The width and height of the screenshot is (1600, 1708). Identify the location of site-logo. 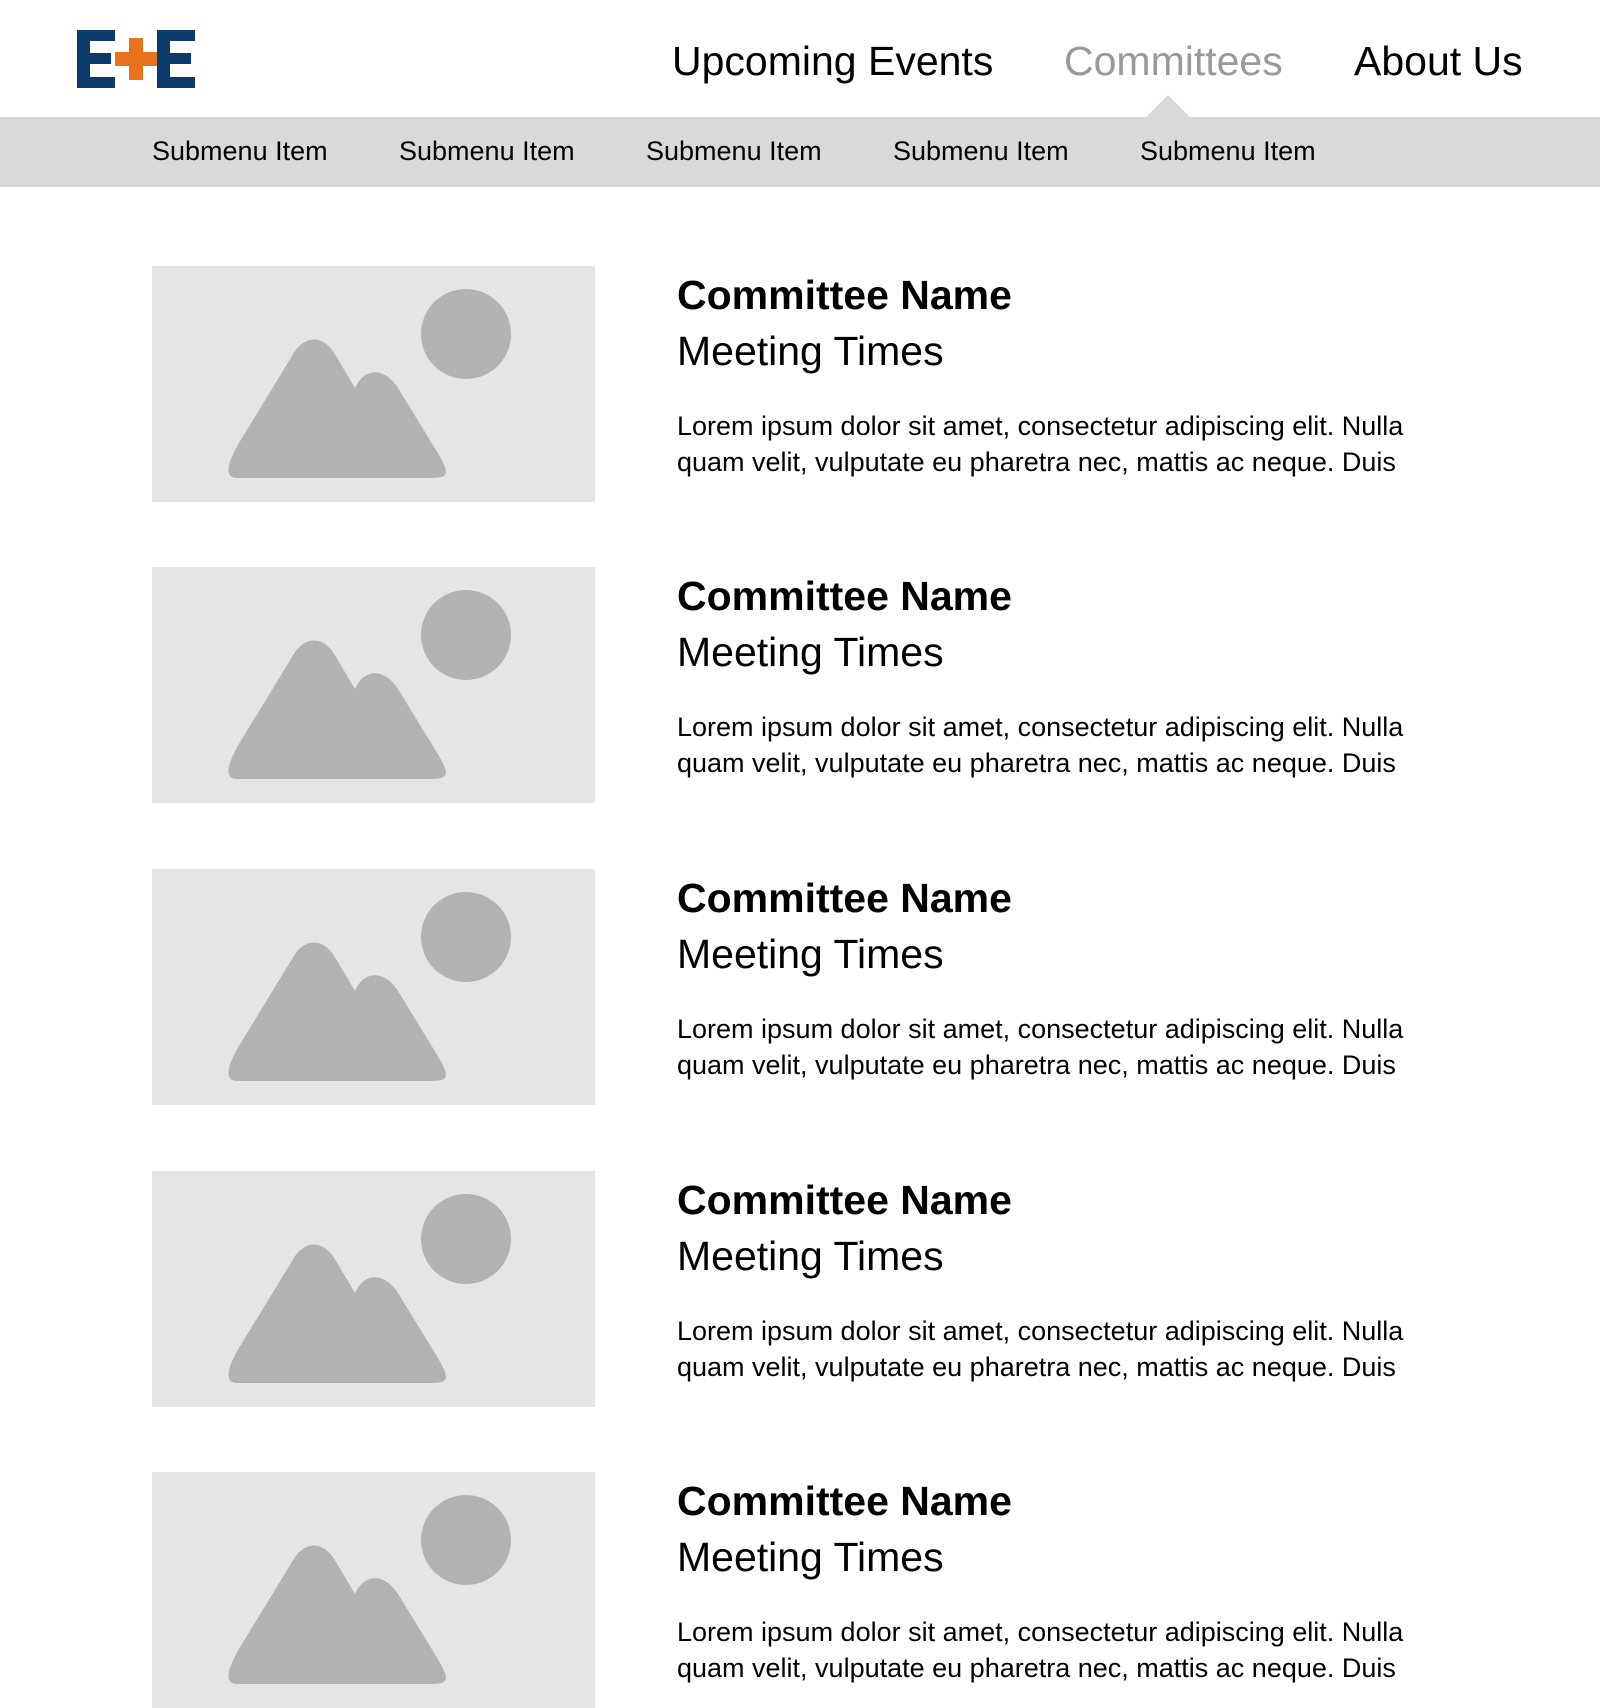
(136, 59).